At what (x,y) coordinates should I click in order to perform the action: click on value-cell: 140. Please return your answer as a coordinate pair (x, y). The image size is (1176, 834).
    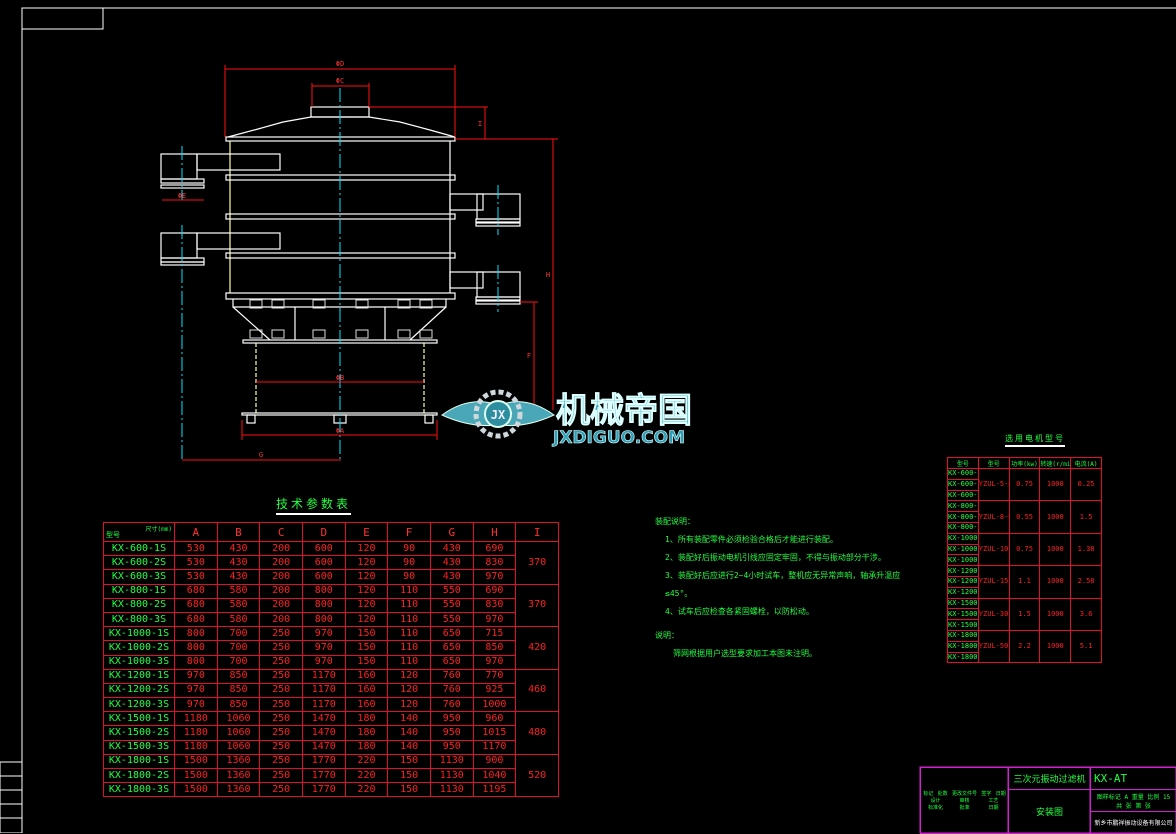
    Looking at the image, I should click on (409, 719).